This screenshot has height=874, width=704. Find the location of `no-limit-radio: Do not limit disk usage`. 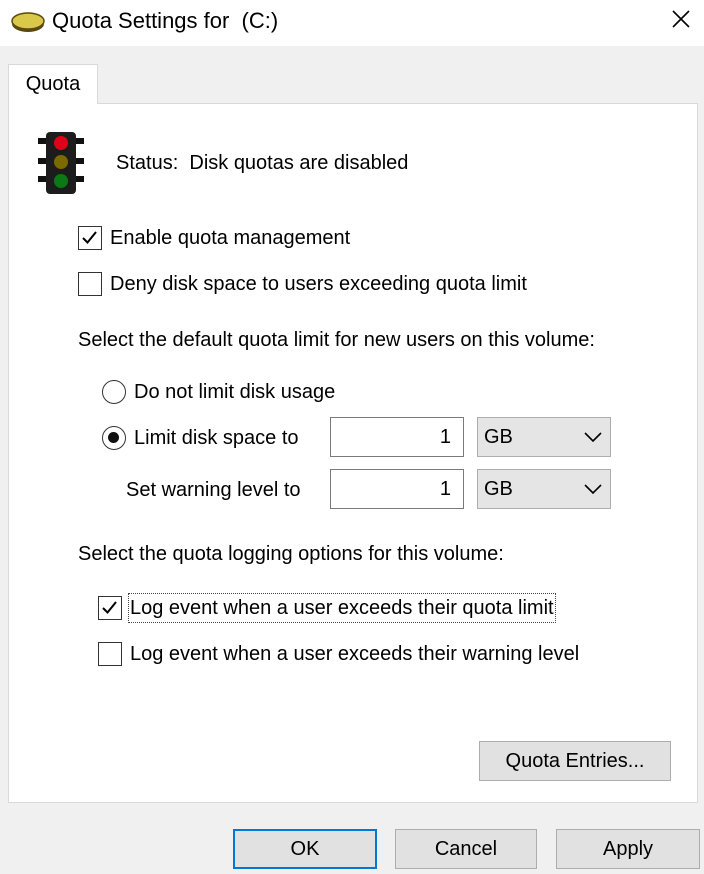

no-limit-radio: Do not limit disk usage is located at coordinates (218, 392).